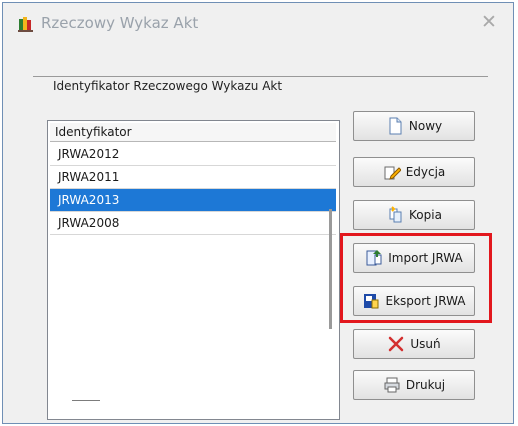 The height and width of the screenshot is (426, 518). Describe the element at coordinates (193, 177) in the screenshot. I see `list-item: JRWA2011` at that location.